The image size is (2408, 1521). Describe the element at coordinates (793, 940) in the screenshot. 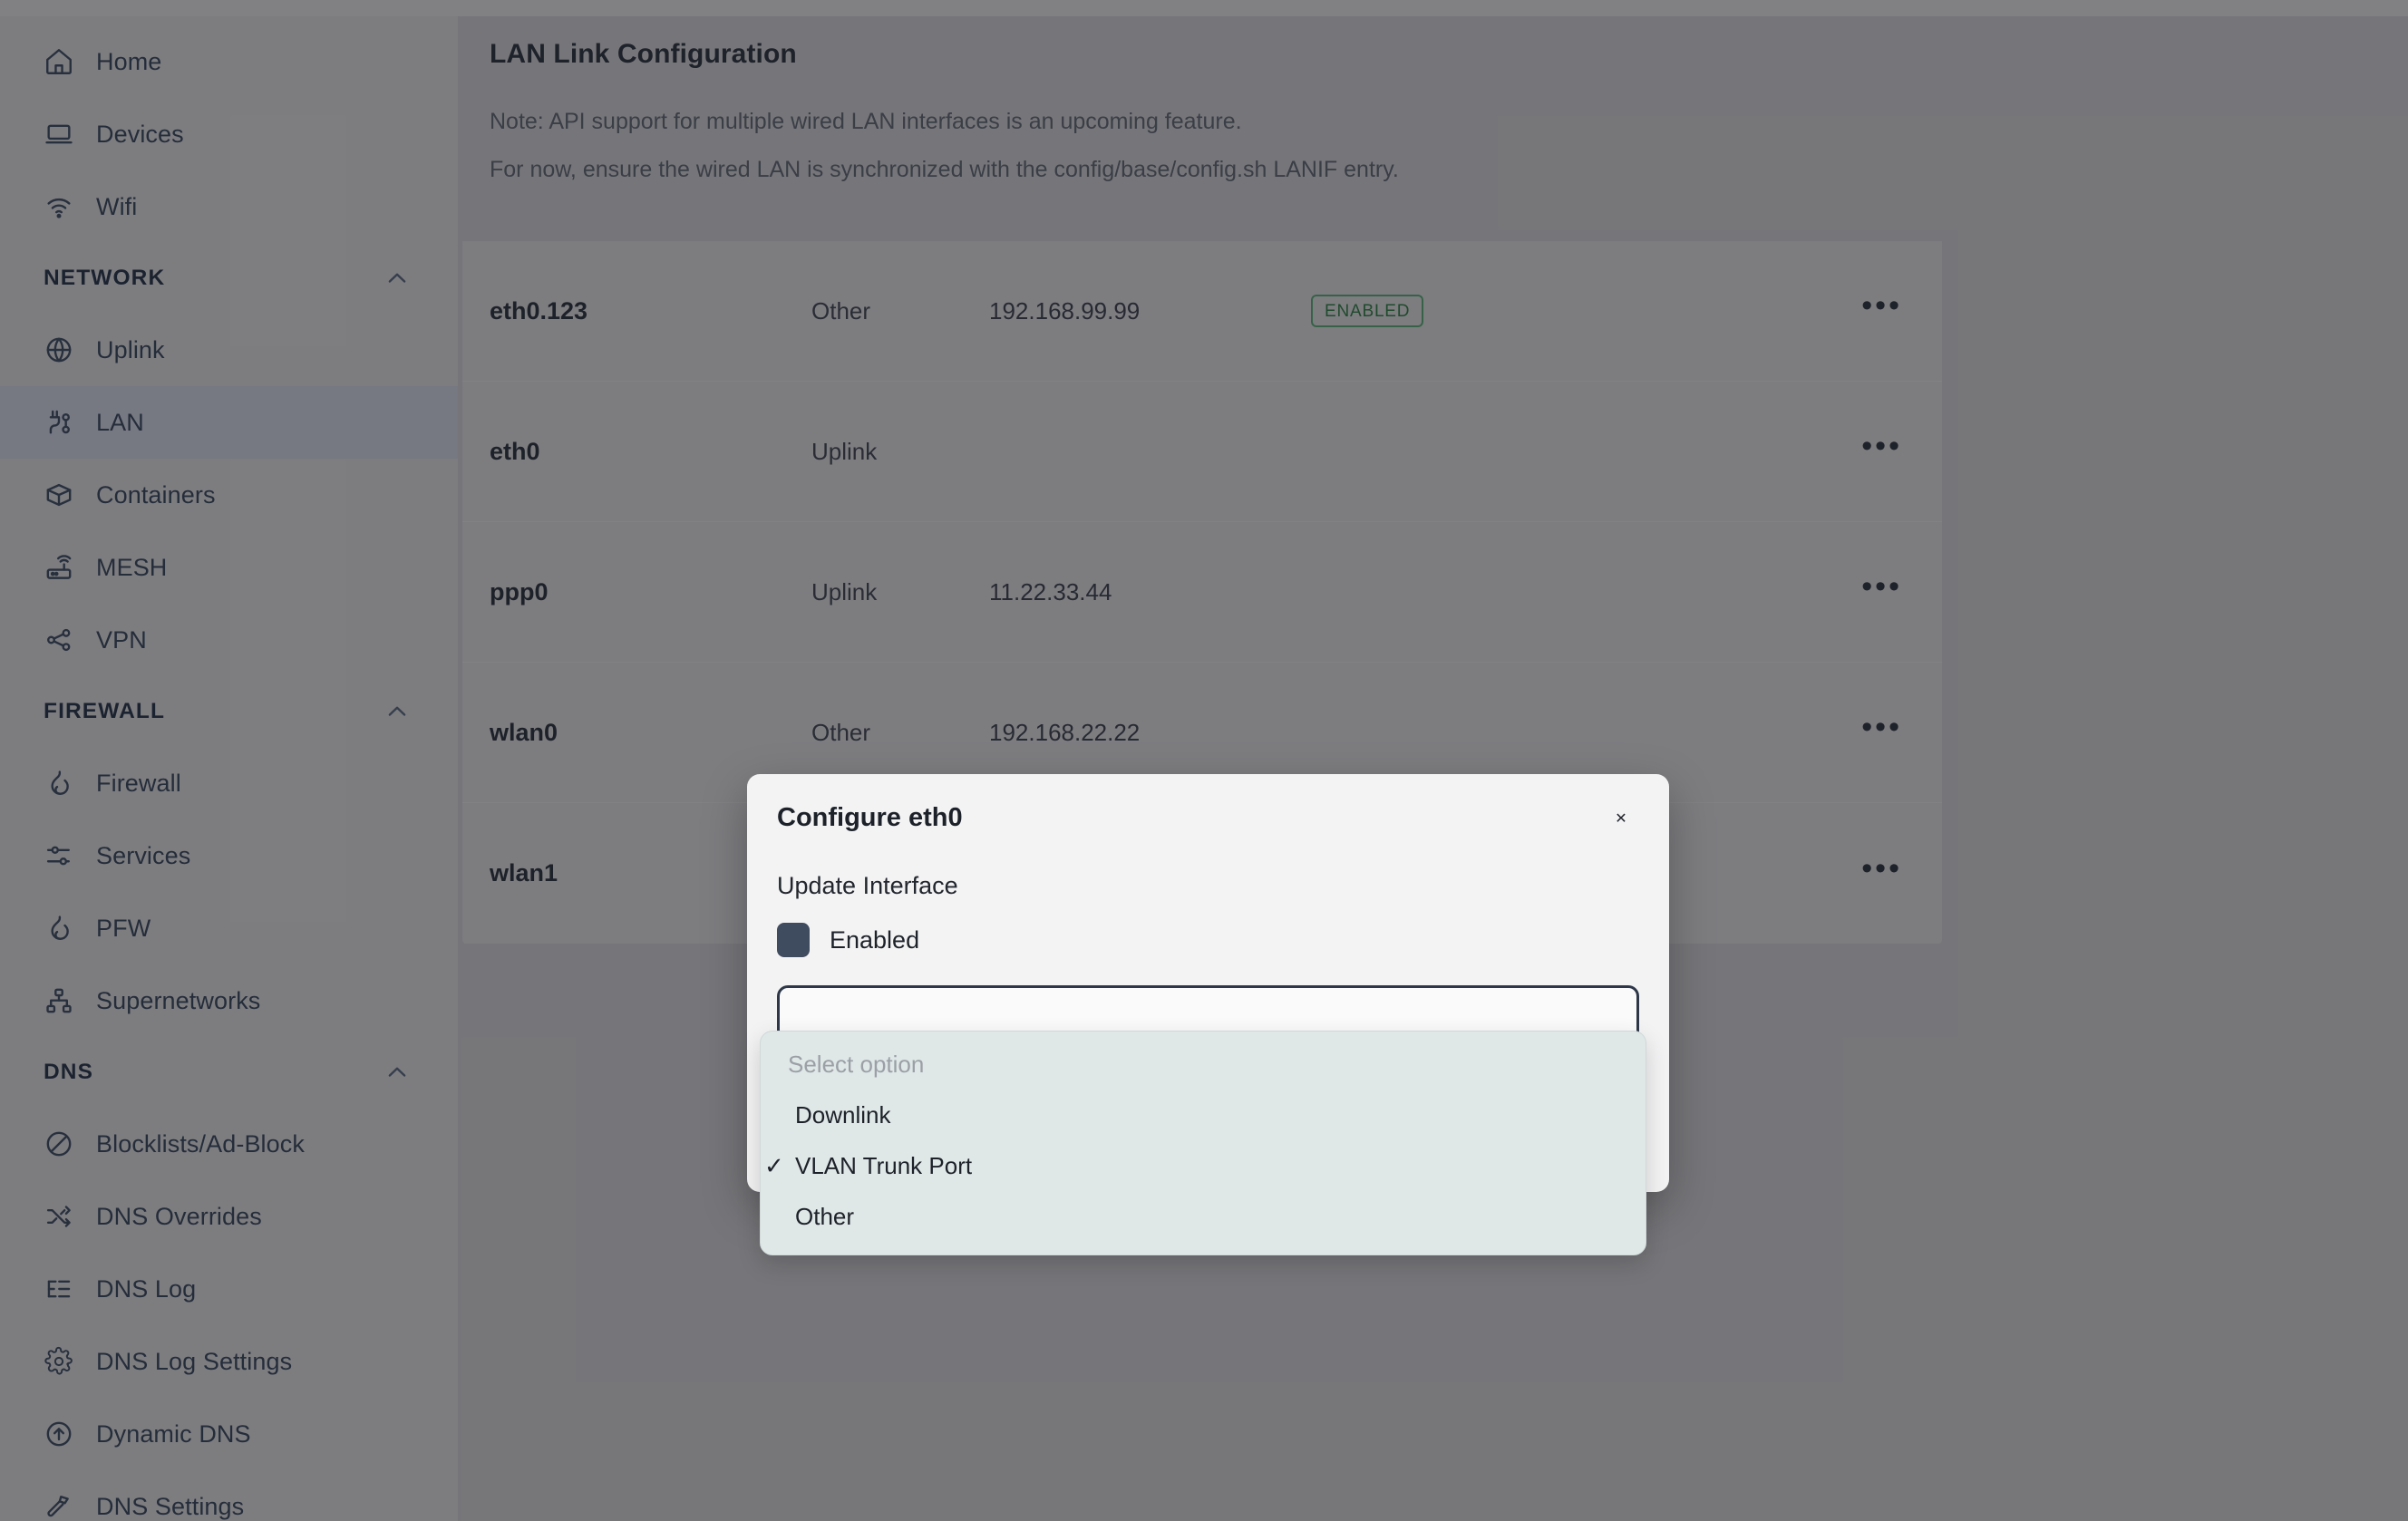

I see `enabled-checkbox` at that location.